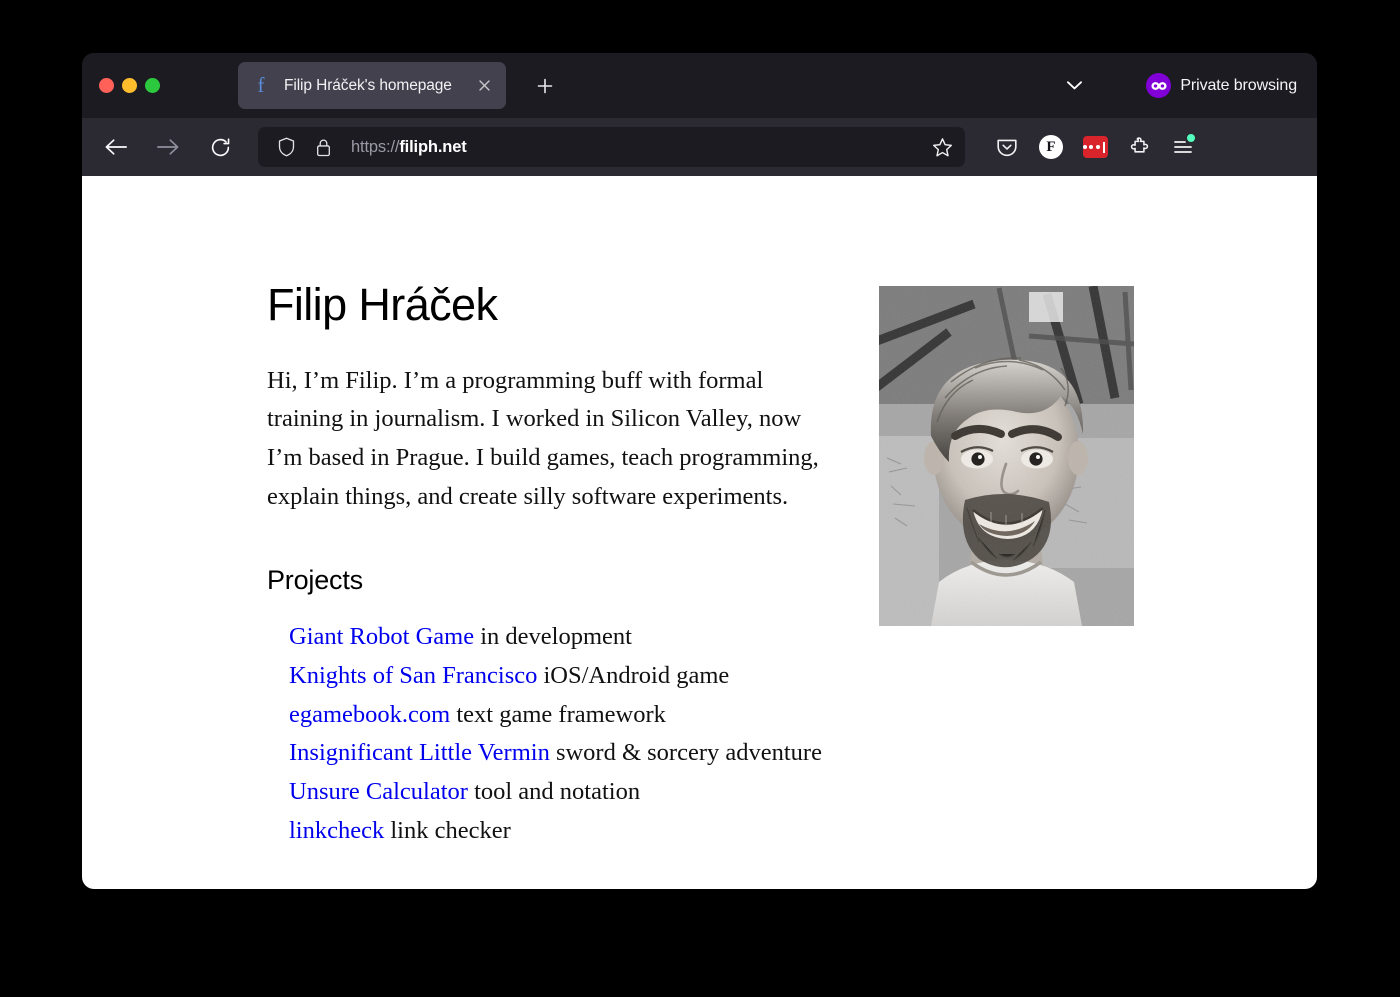  Describe the element at coordinates (168, 147) in the screenshot. I see `forward-button` at that location.